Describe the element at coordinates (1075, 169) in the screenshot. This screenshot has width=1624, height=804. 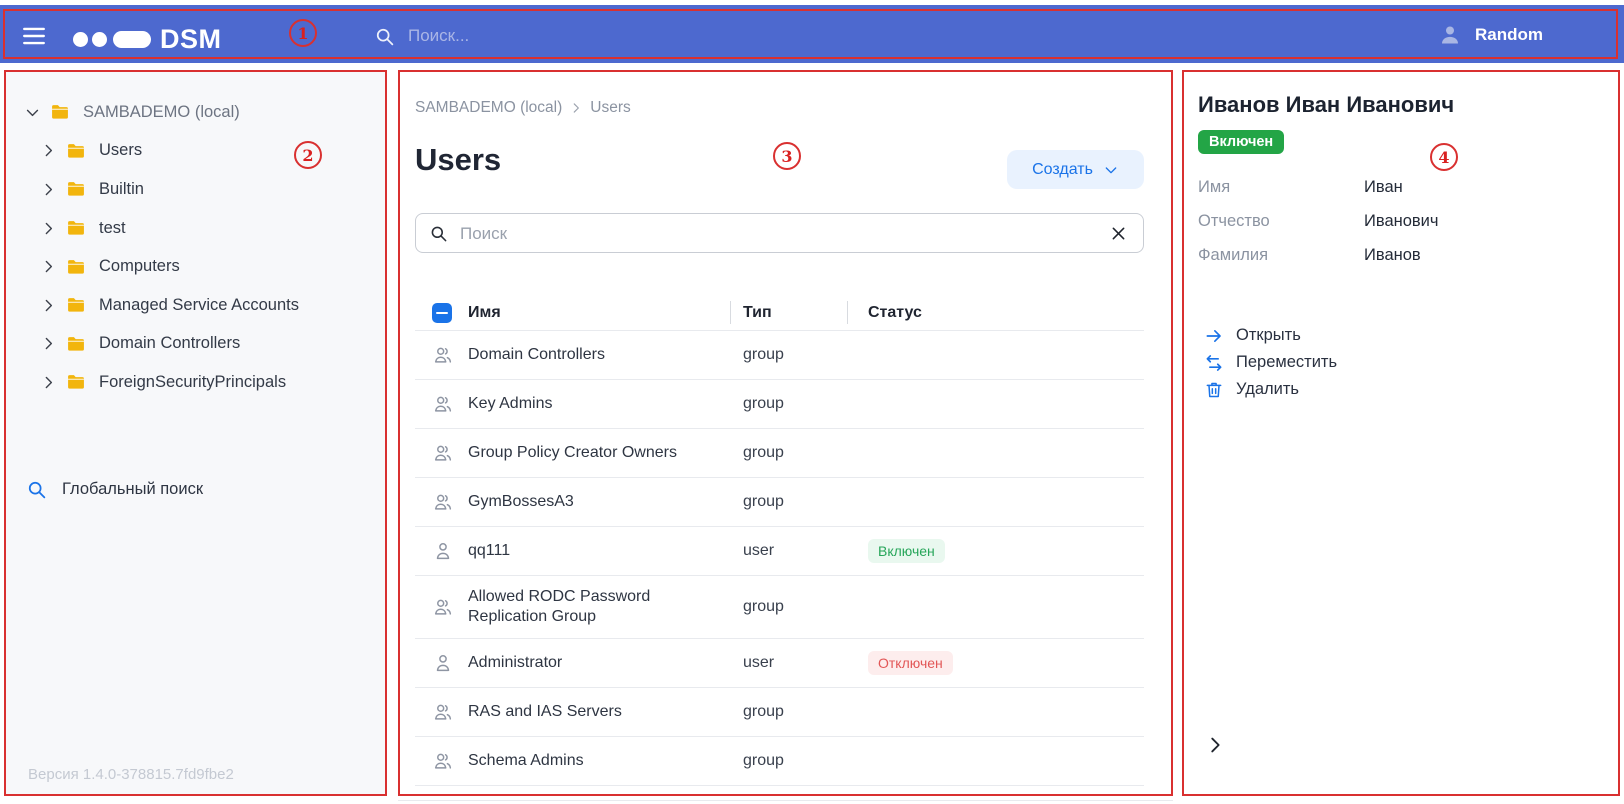
I see `create-button: Создать` at that location.